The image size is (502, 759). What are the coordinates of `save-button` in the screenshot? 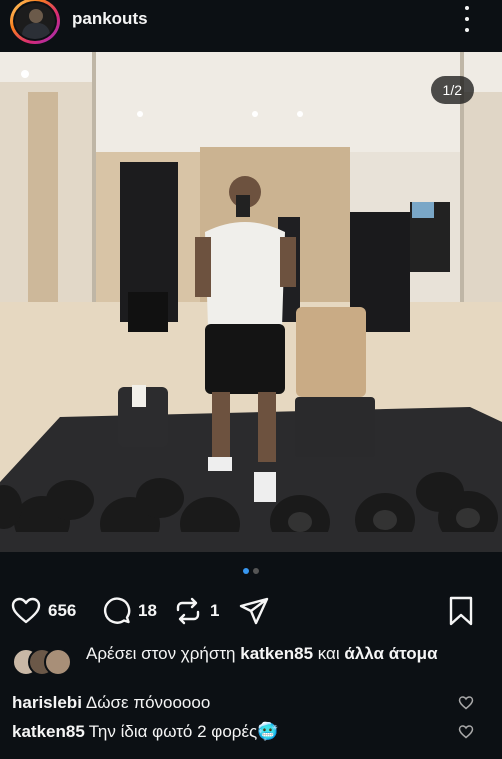 It's located at (461, 613).